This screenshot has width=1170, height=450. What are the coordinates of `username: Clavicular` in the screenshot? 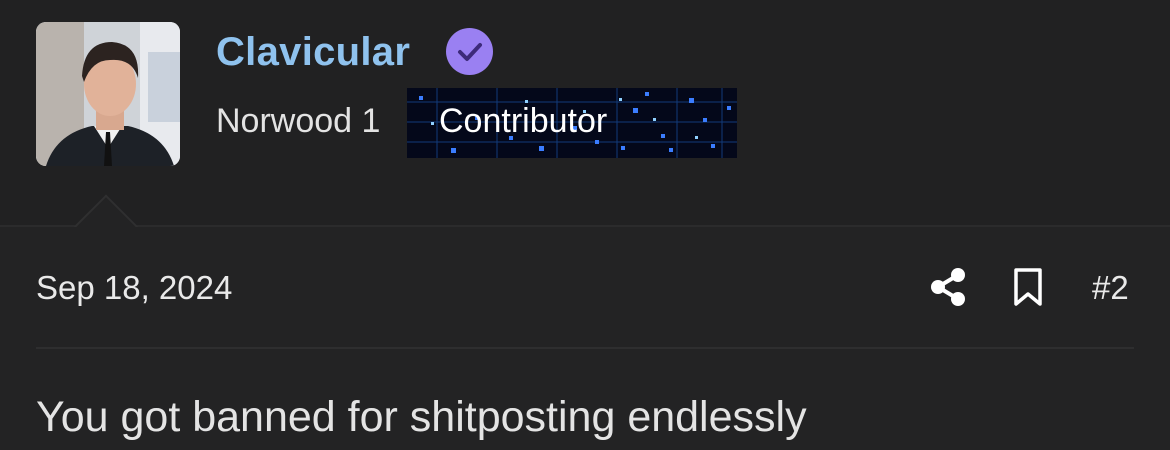 It's located at (313, 52).